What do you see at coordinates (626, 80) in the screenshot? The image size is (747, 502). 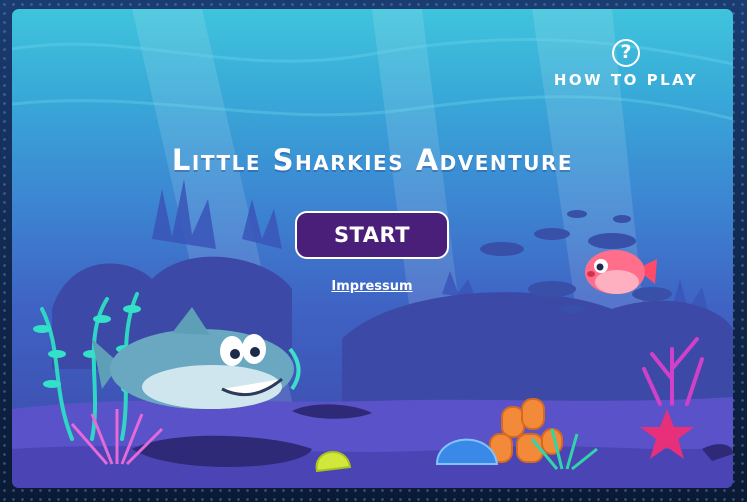 I see `how-to-play-label: HOW TO PLAY` at bounding box center [626, 80].